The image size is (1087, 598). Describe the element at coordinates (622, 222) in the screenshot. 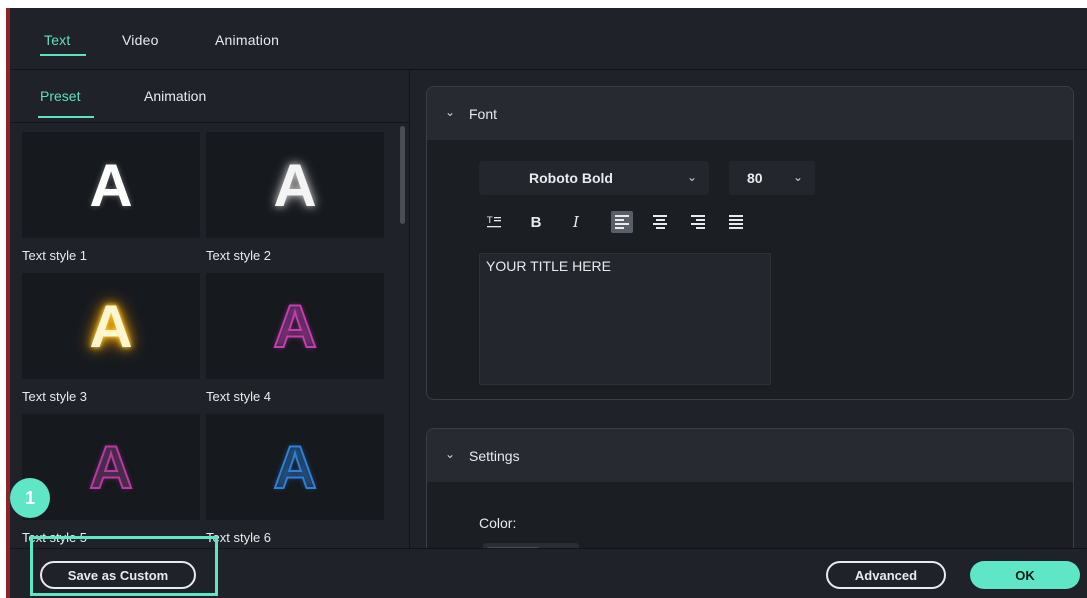

I see `align-left-icon` at that location.